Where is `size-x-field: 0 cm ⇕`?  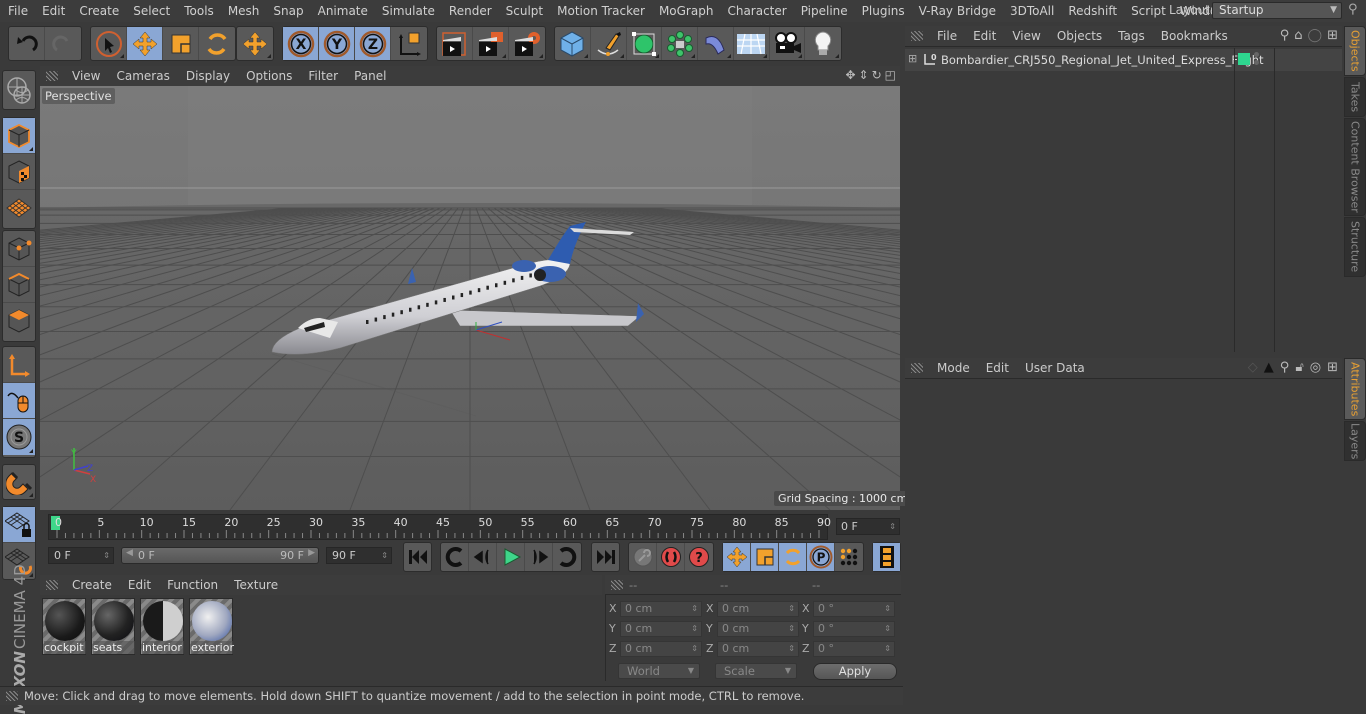
size-x-field: 0 cm ⇕ is located at coordinates (758, 609).